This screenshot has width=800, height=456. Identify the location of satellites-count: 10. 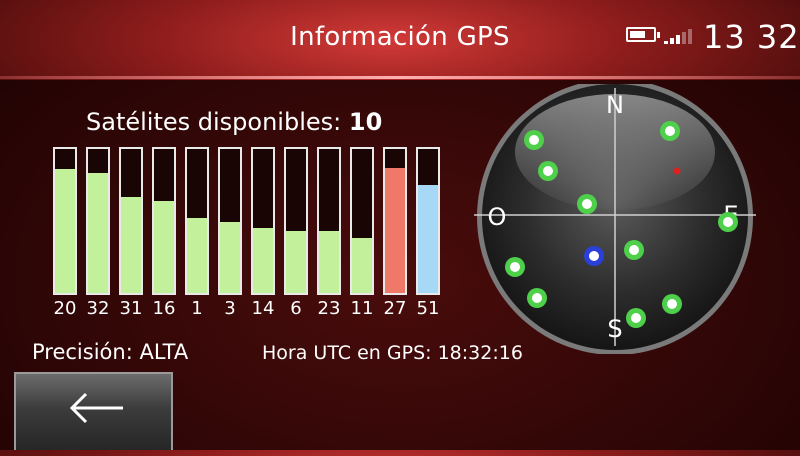
(365, 122).